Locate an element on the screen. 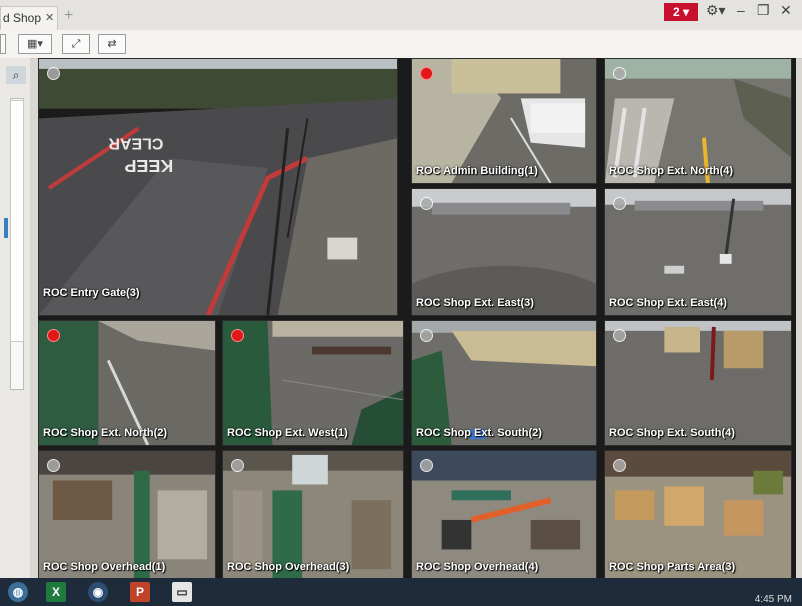 The height and width of the screenshot is (606, 802). camera-tile-shop-ext-south-4: ROC Shop Ext. South(4) is located at coordinates (698, 383).